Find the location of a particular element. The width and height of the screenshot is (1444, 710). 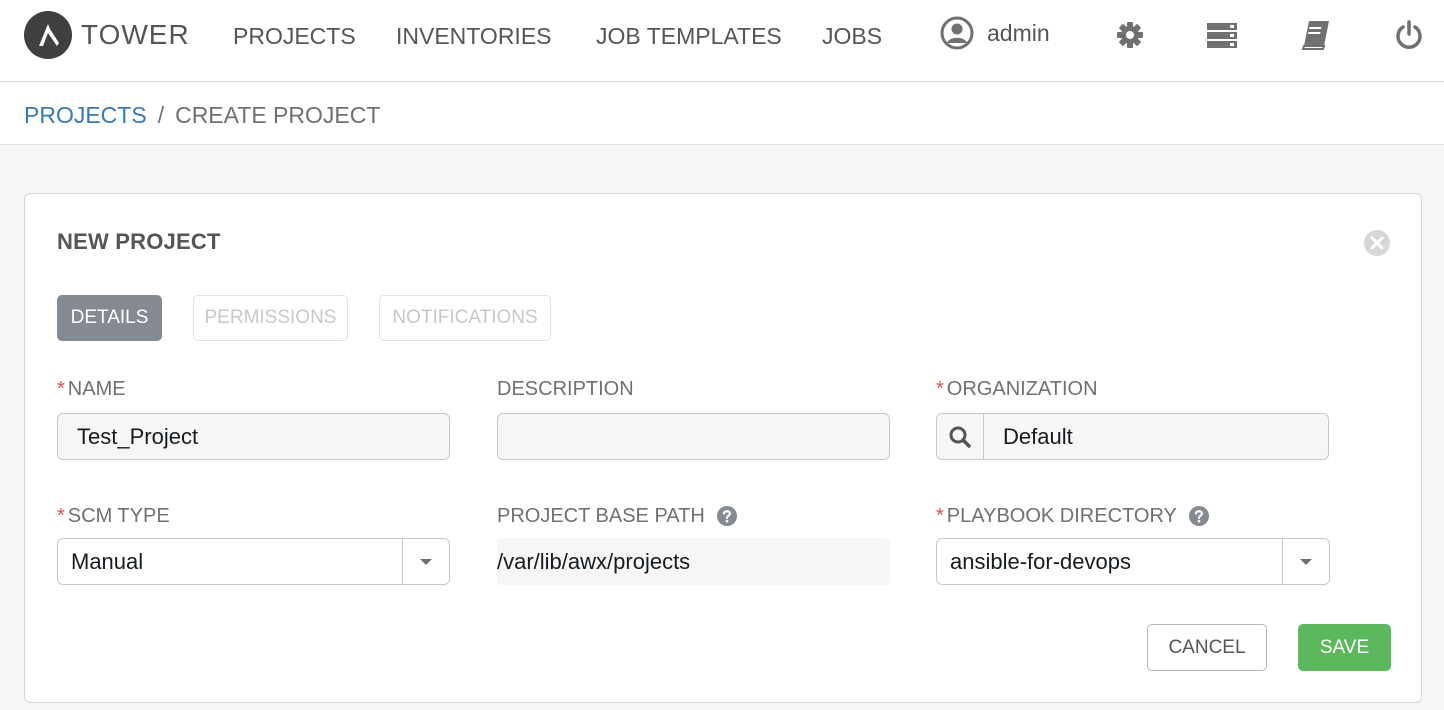

name-label: * NAME is located at coordinates (91, 389).